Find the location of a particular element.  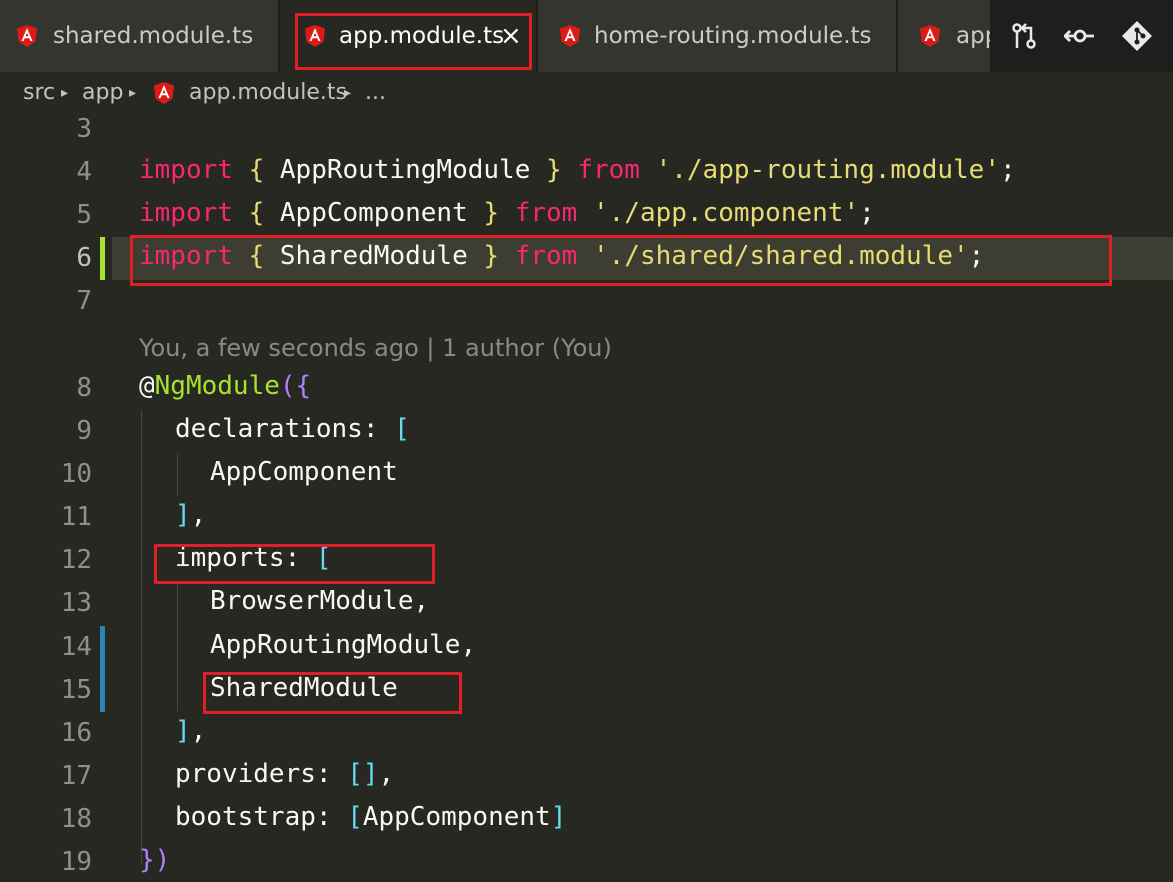

paren: ) is located at coordinates (162, 860).